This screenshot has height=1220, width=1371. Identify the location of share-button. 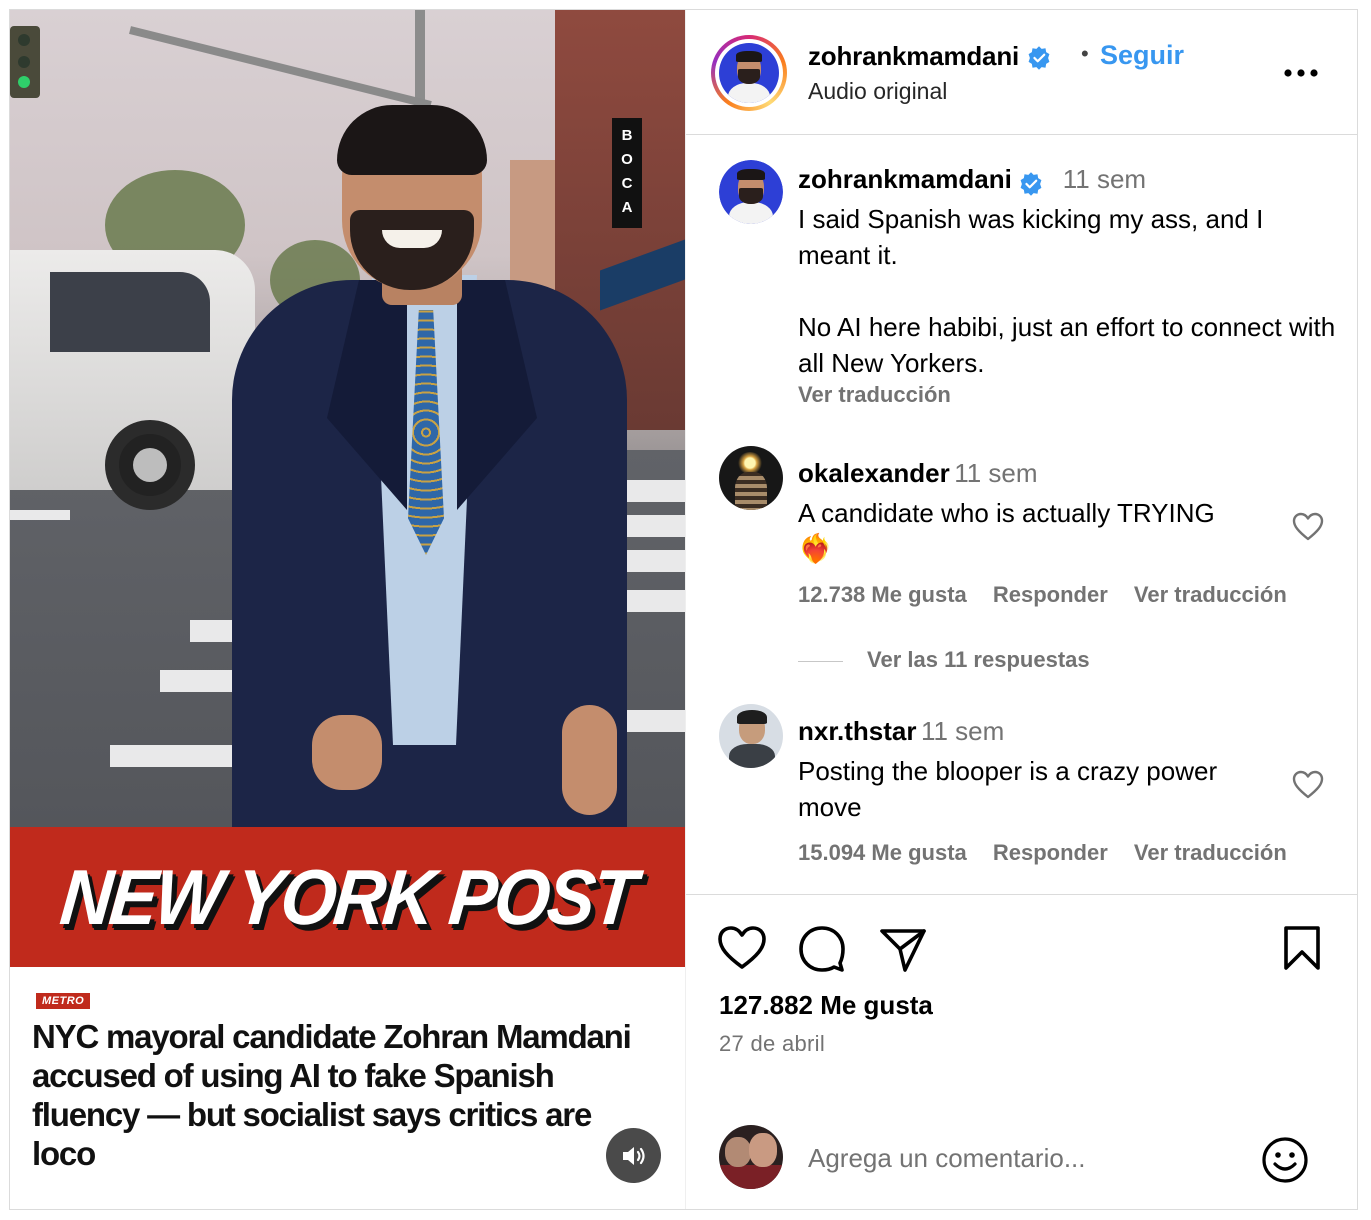
(903, 951).